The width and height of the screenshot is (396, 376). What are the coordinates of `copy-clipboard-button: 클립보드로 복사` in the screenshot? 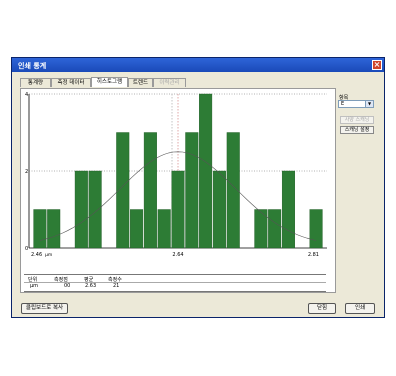 It's located at (44, 308).